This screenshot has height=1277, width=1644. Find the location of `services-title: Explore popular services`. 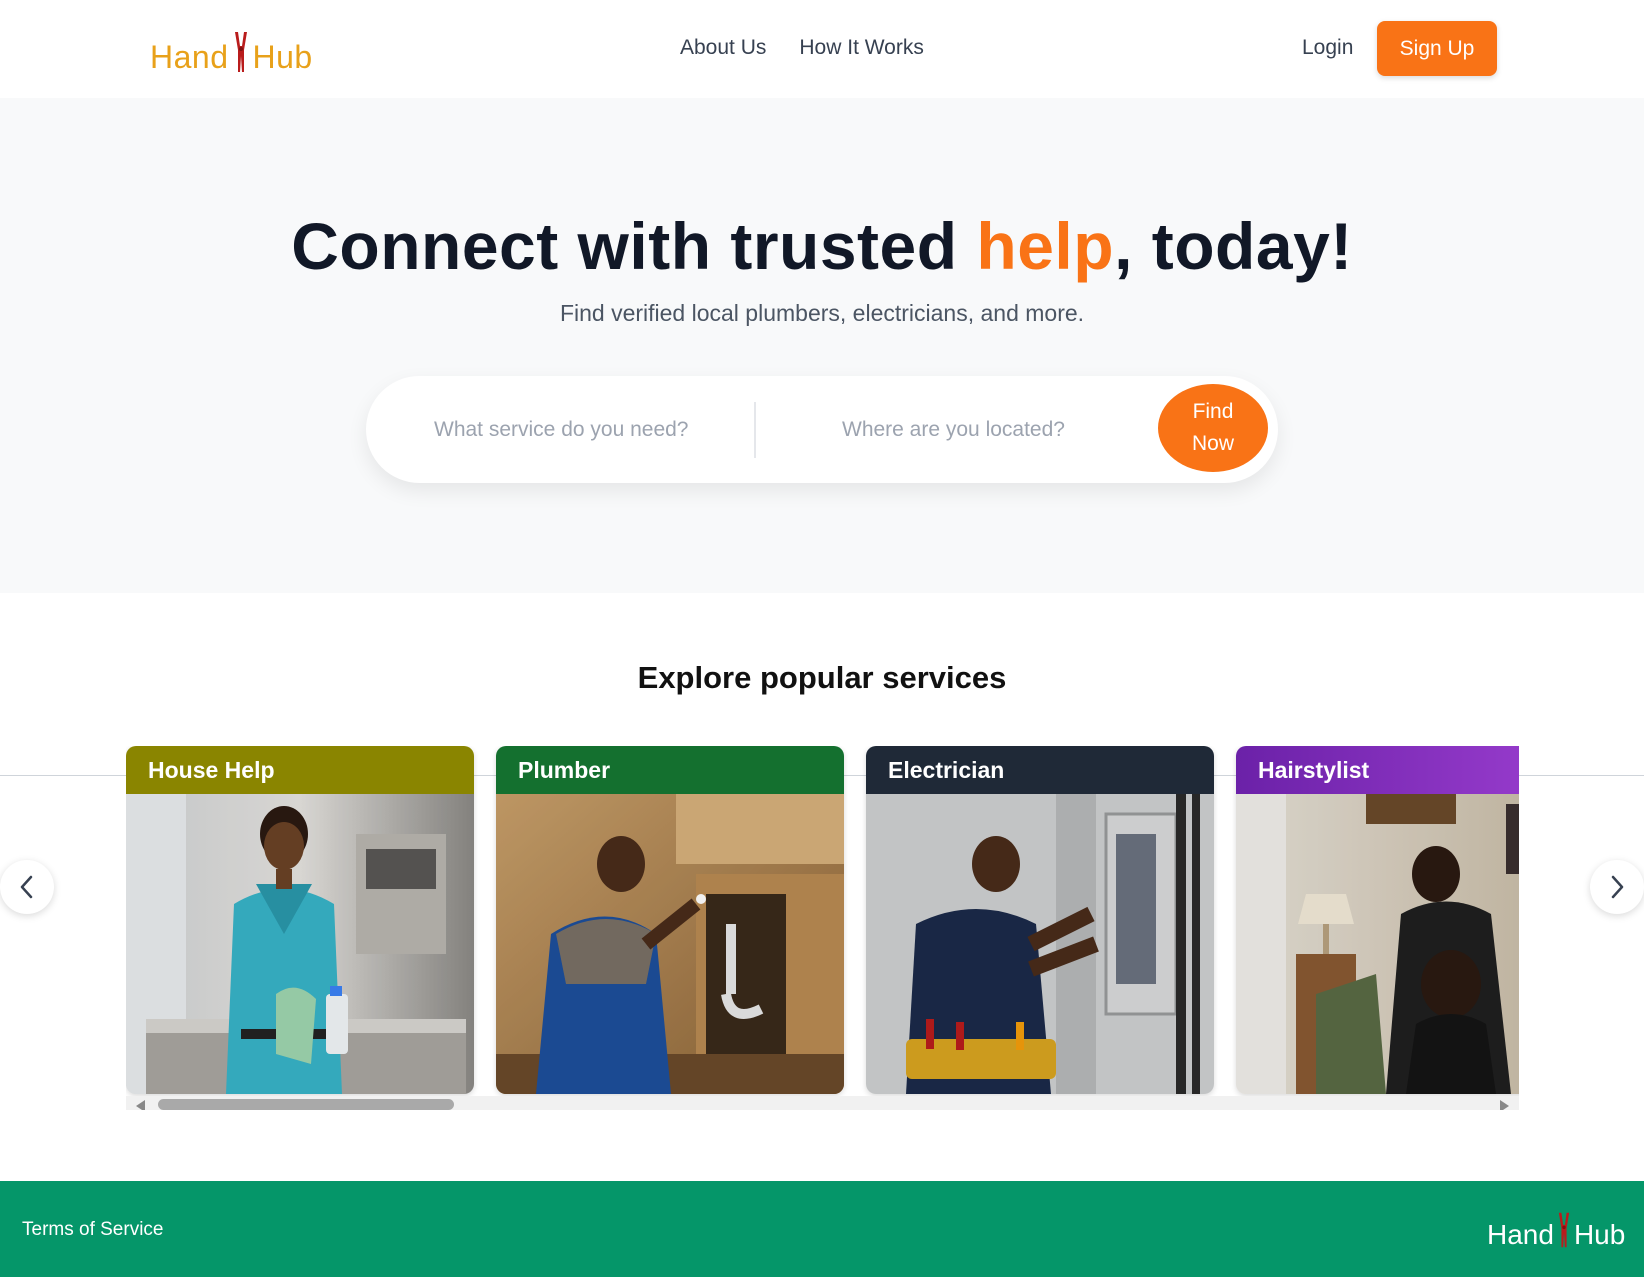

services-title: Explore popular services is located at coordinates (822, 677).